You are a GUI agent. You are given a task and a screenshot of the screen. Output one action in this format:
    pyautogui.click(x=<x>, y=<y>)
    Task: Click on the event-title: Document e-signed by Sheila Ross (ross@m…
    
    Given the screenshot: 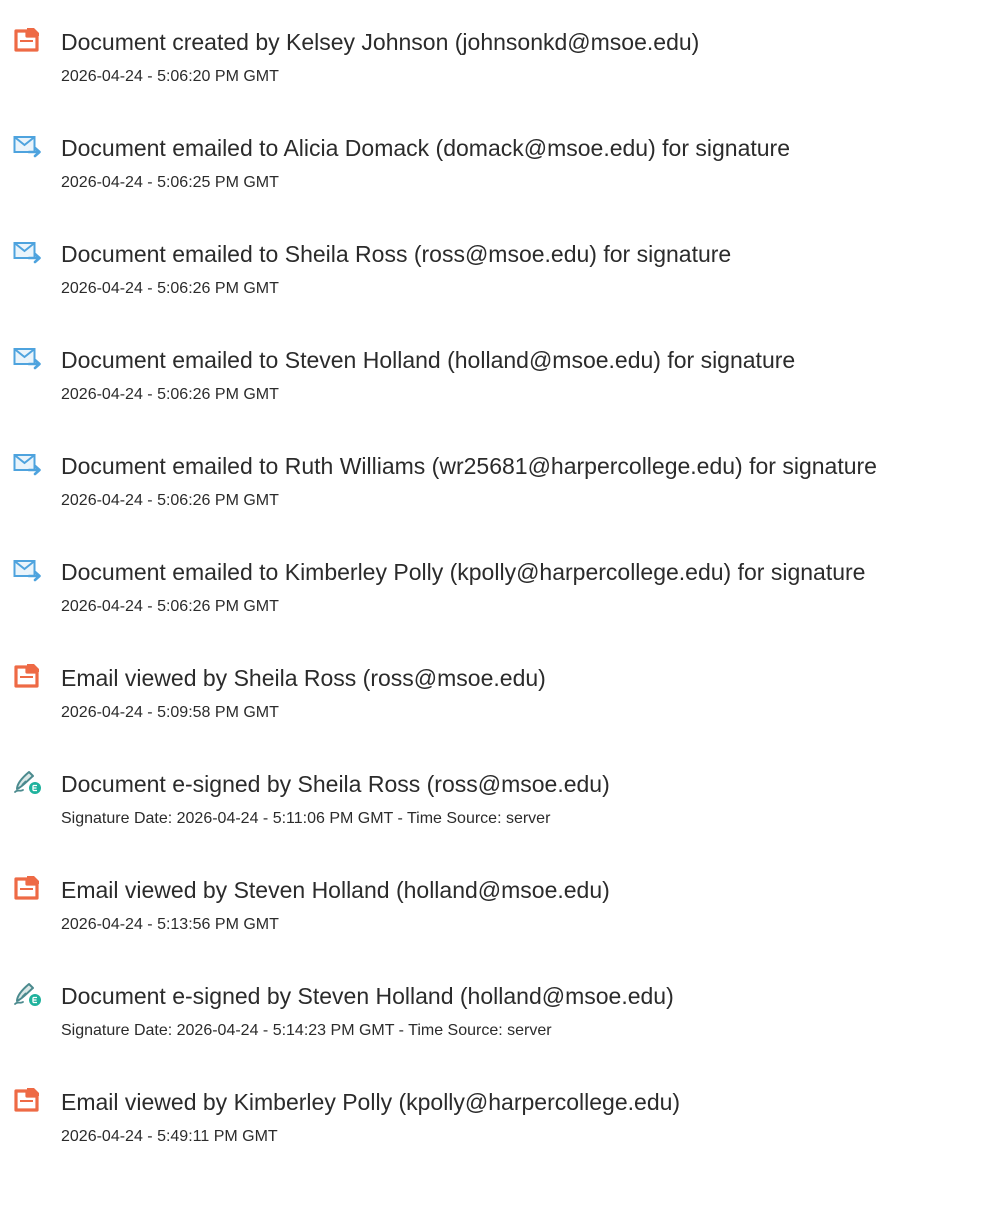 What is the action you would take?
    pyautogui.click(x=335, y=784)
    